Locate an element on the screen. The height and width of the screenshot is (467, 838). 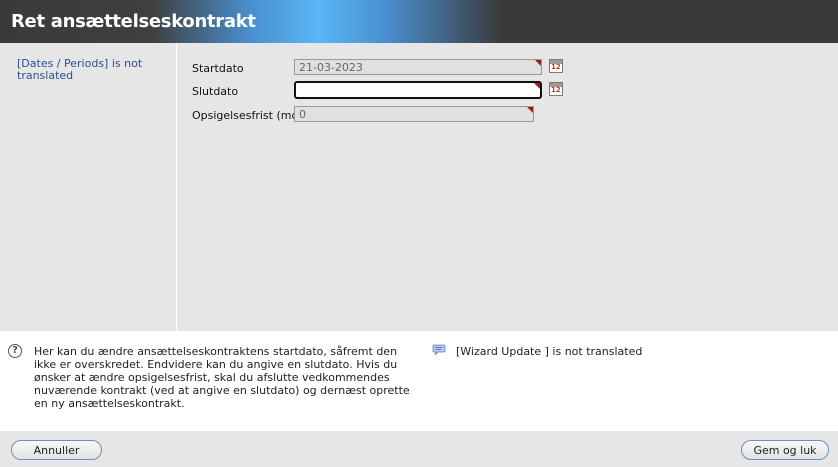
start-date-label: Startdato is located at coordinates (218, 68).